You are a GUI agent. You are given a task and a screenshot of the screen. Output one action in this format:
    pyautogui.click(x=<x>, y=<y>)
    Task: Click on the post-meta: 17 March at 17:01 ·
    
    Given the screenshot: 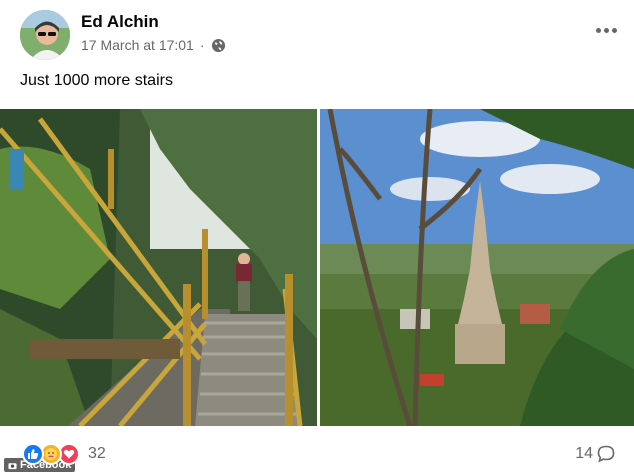 What is the action you would take?
    pyautogui.click(x=153, y=45)
    